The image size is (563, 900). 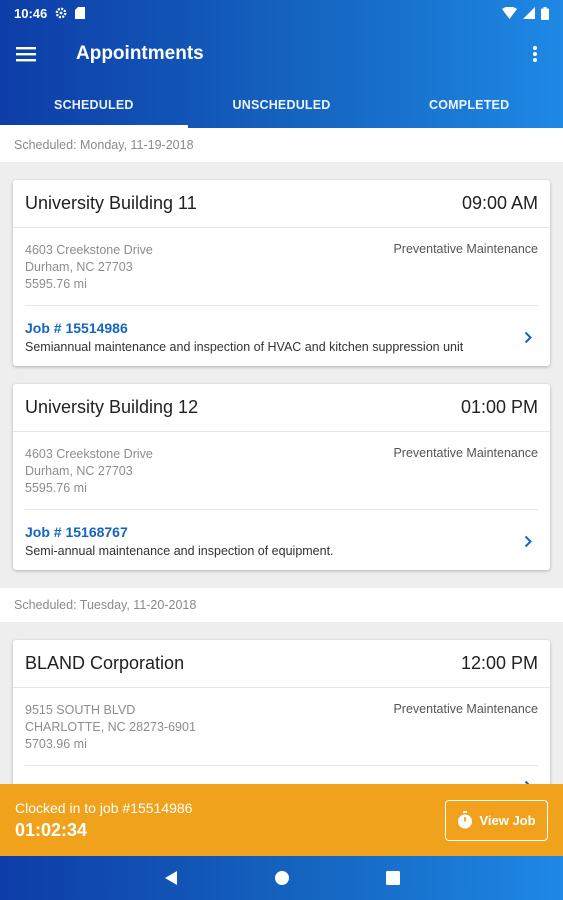 I want to click on appointment-time: 01:00 PM, so click(x=499, y=407).